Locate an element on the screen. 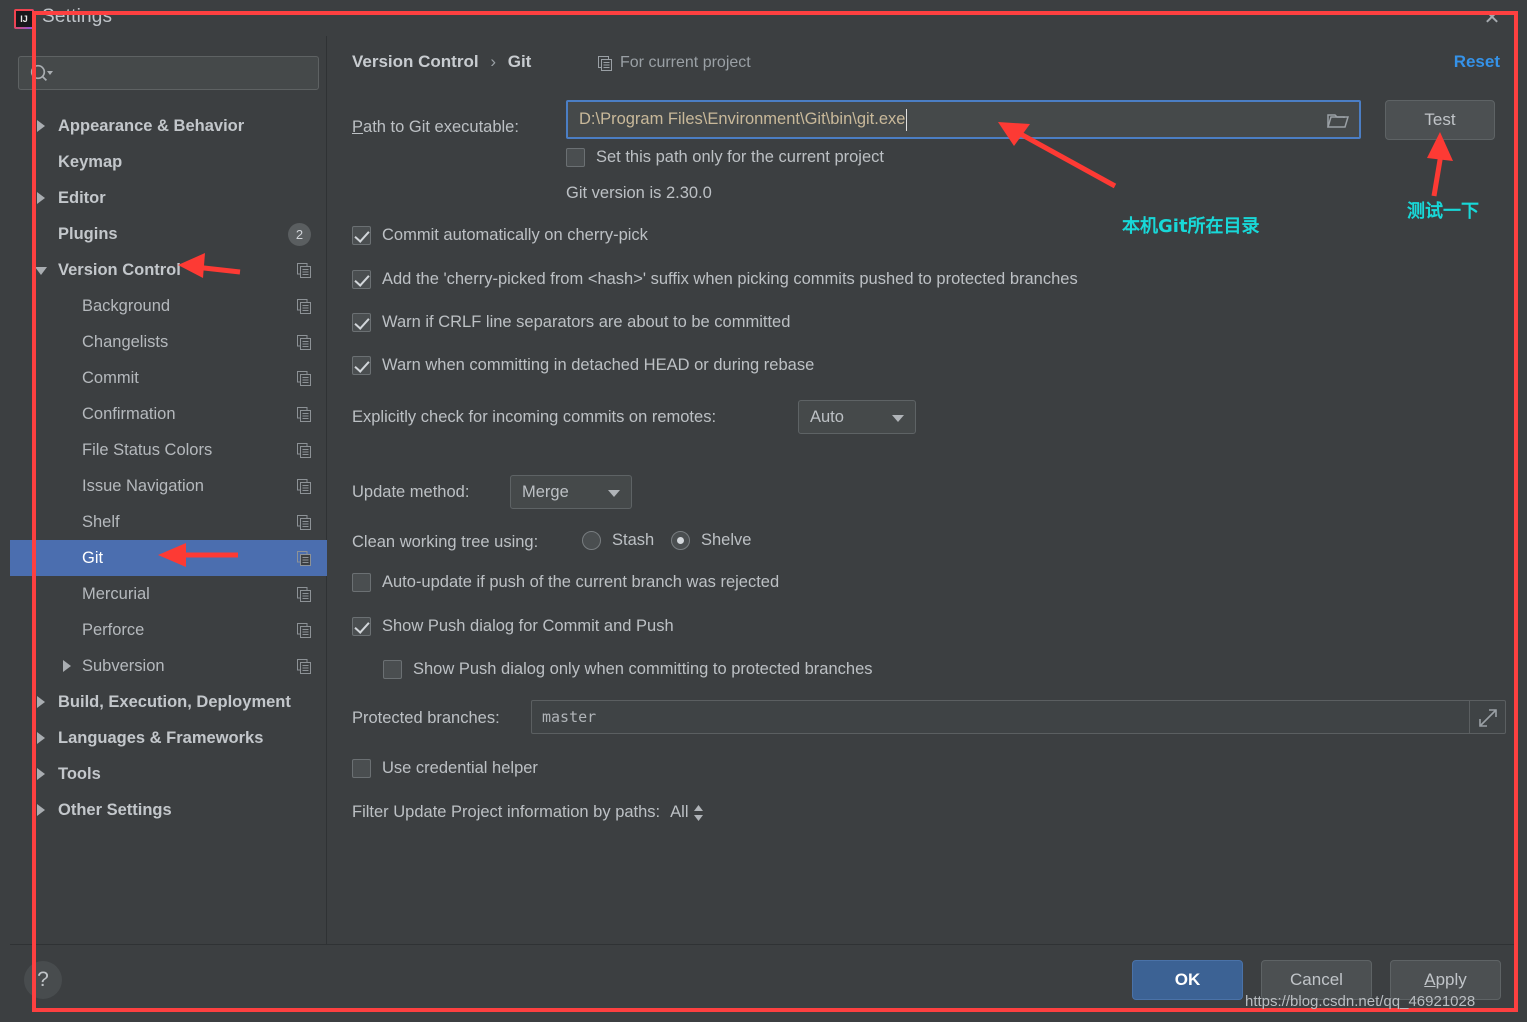  breadcrumb-root: Version Control is located at coordinates (415, 61).